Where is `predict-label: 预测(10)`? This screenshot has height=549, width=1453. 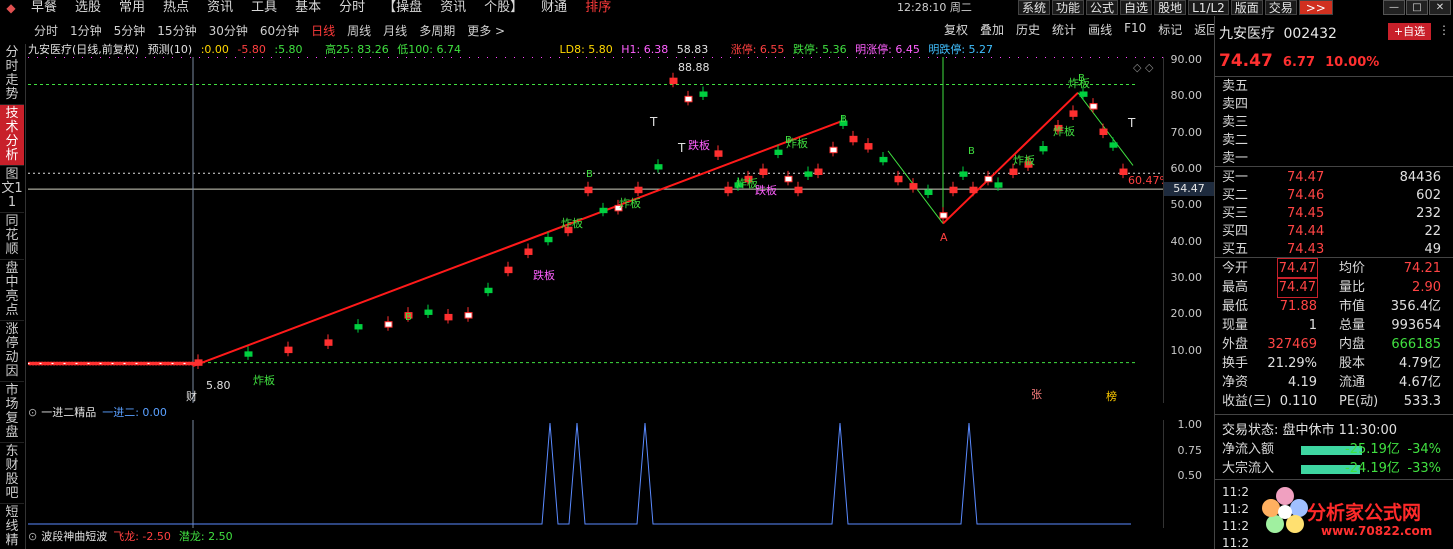 predict-label: 预测(10) is located at coordinates (170, 49).